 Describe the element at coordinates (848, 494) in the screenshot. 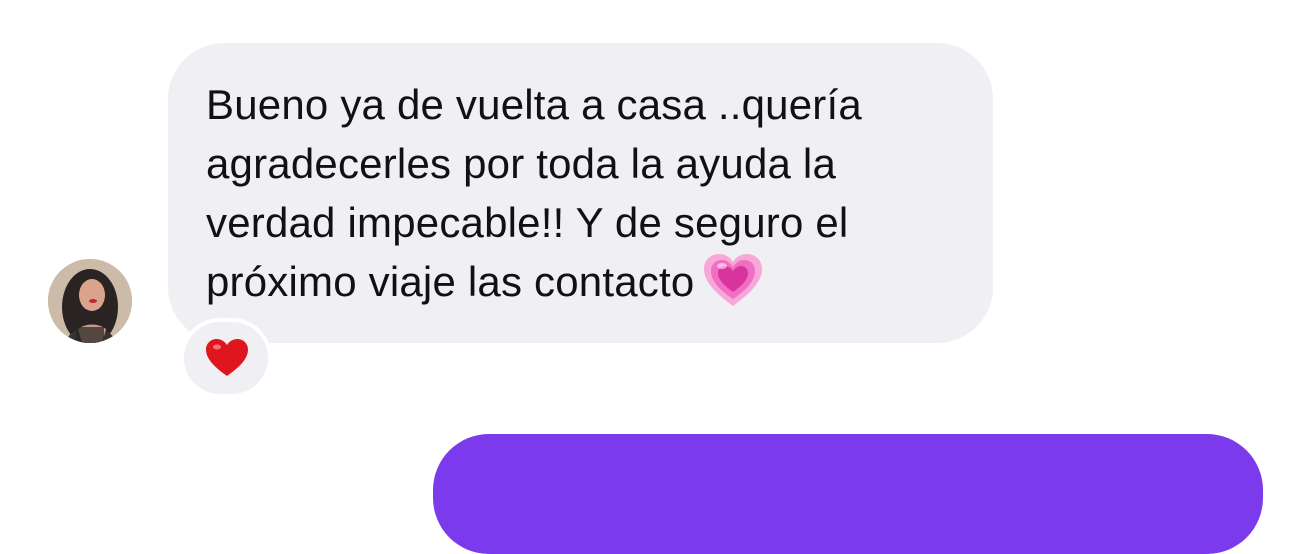

I see `outgoing-message-bubble` at that location.